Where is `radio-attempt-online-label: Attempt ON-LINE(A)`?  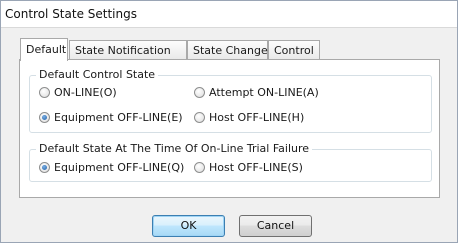 radio-attempt-online-label: Attempt ON-LINE(A) is located at coordinates (264, 92).